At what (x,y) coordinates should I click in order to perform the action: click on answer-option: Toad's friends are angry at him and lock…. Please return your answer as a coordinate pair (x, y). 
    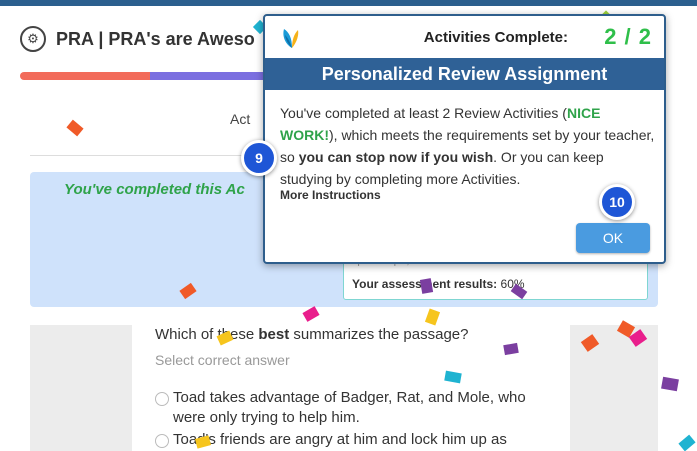
    Looking at the image, I should click on (344, 440).